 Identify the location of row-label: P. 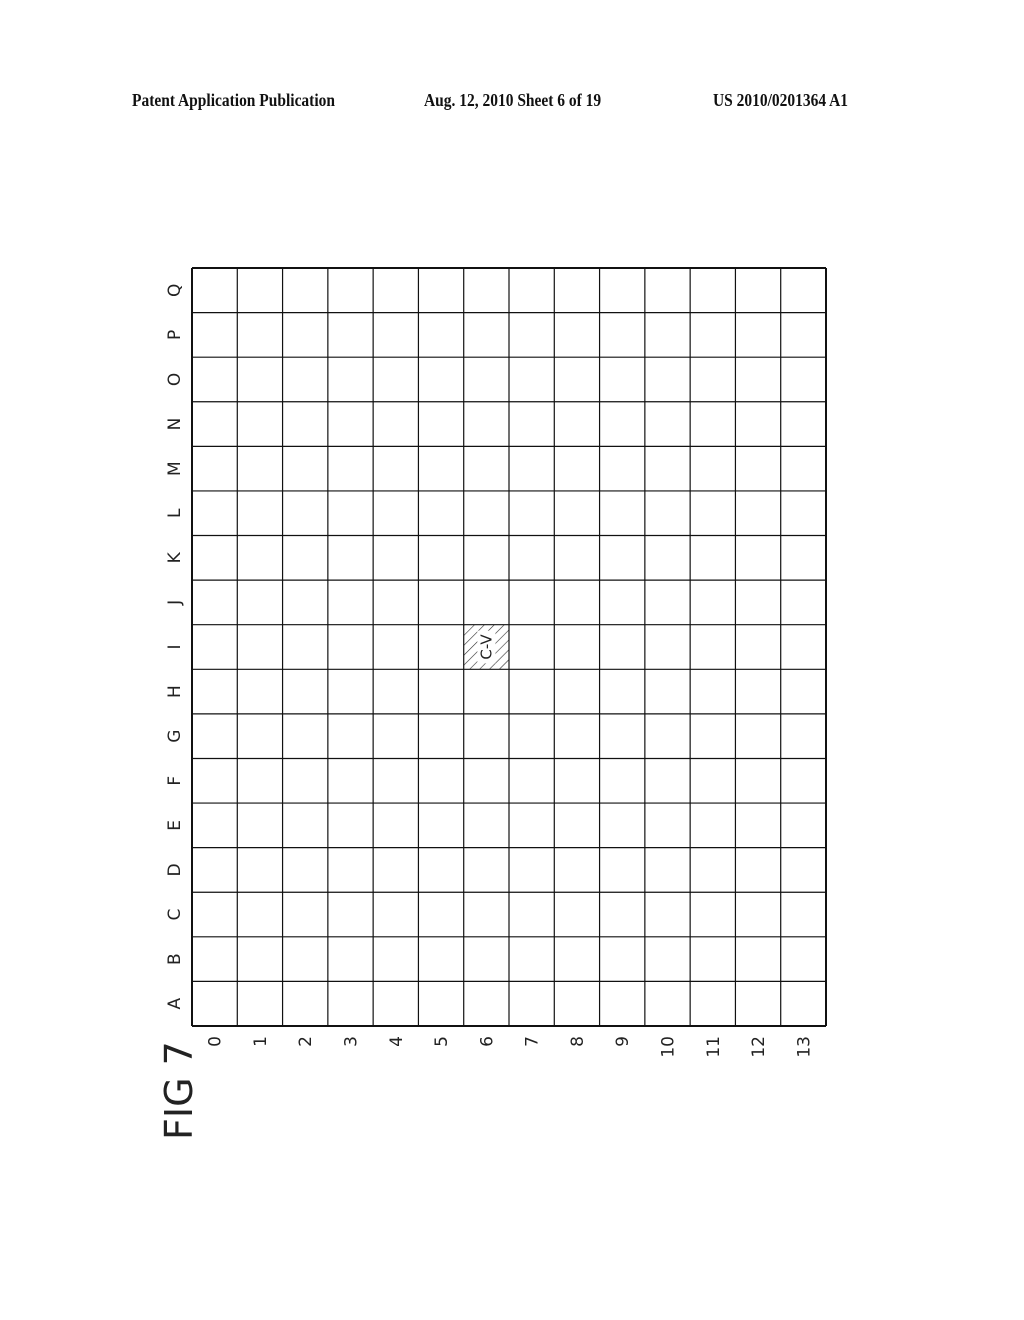
(175, 335).